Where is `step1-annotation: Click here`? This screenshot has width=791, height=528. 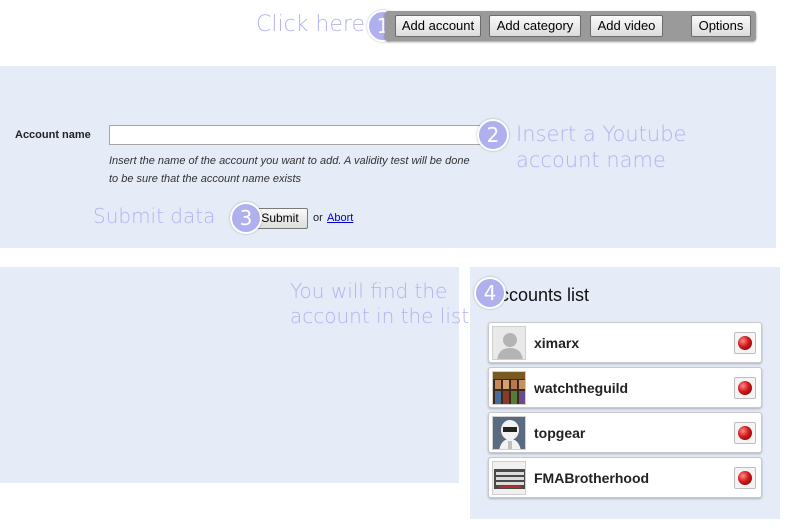 step1-annotation: Click here is located at coordinates (310, 24).